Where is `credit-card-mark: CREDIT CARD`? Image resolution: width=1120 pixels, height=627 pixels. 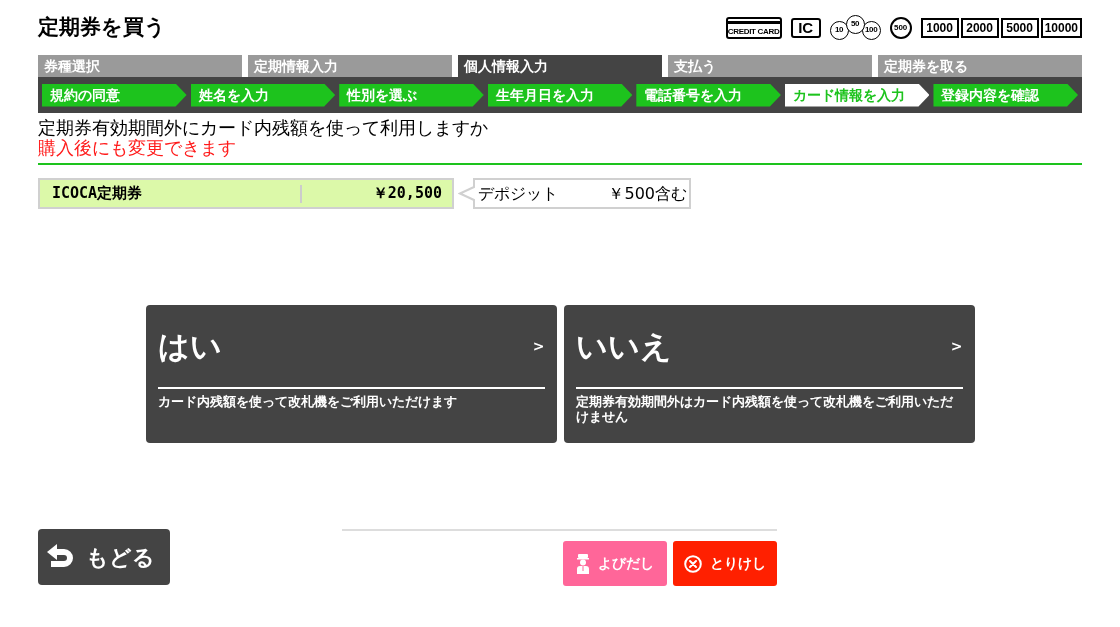
credit-card-mark: CREDIT CARD is located at coordinates (753, 27).